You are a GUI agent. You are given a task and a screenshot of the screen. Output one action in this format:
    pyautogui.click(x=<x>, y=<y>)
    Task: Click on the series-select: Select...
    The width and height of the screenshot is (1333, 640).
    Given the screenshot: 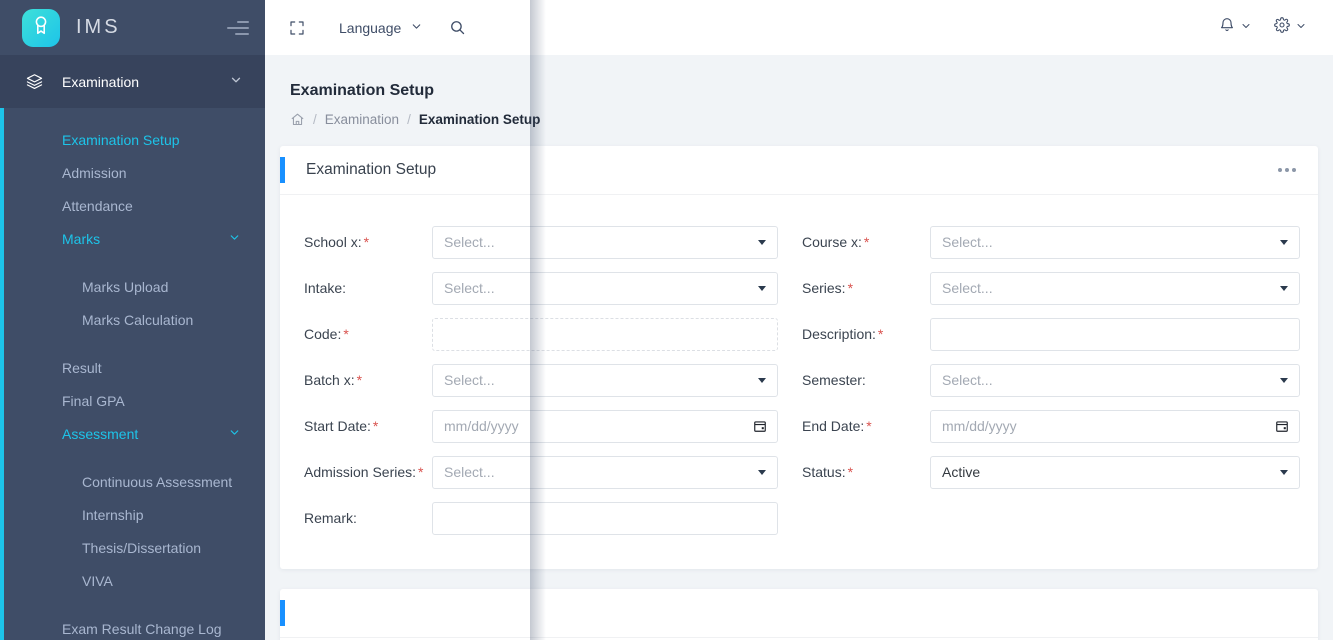 What is the action you would take?
    pyautogui.click(x=1115, y=288)
    